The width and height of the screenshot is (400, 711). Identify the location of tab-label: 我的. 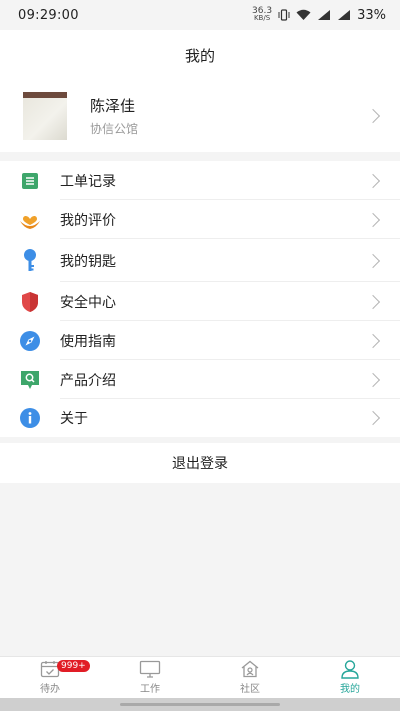
(350, 689).